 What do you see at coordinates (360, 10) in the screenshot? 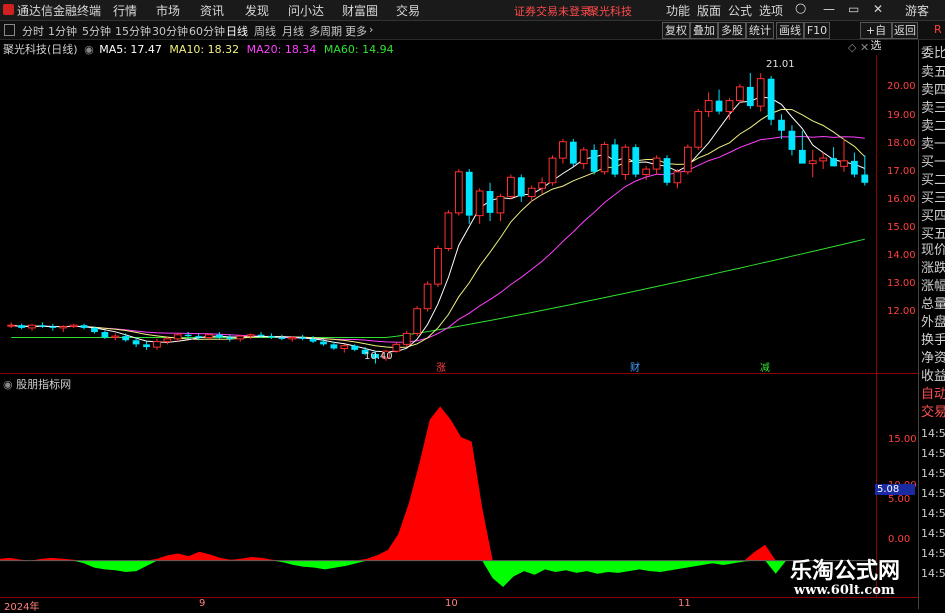
I see `menu-wealth: 财富圈` at bounding box center [360, 10].